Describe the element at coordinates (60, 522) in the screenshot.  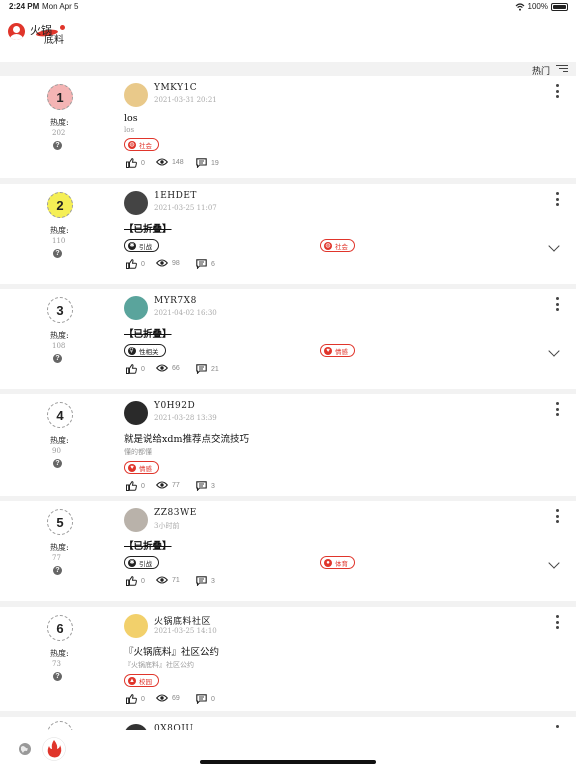
I see `rank-badge: 5` at that location.